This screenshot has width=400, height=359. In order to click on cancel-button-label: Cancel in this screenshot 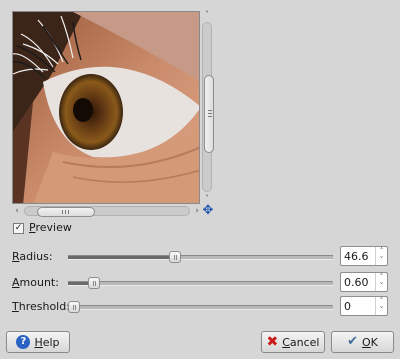, I will do `click(301, 342)`.